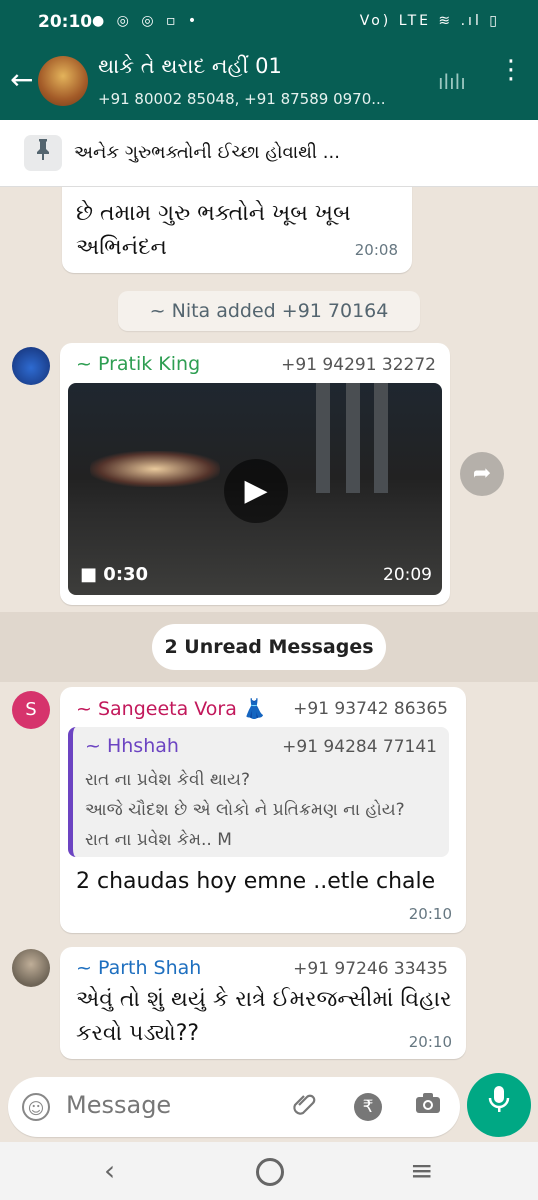  I want to click on video-camera-icon: ■, so click(89, 574).